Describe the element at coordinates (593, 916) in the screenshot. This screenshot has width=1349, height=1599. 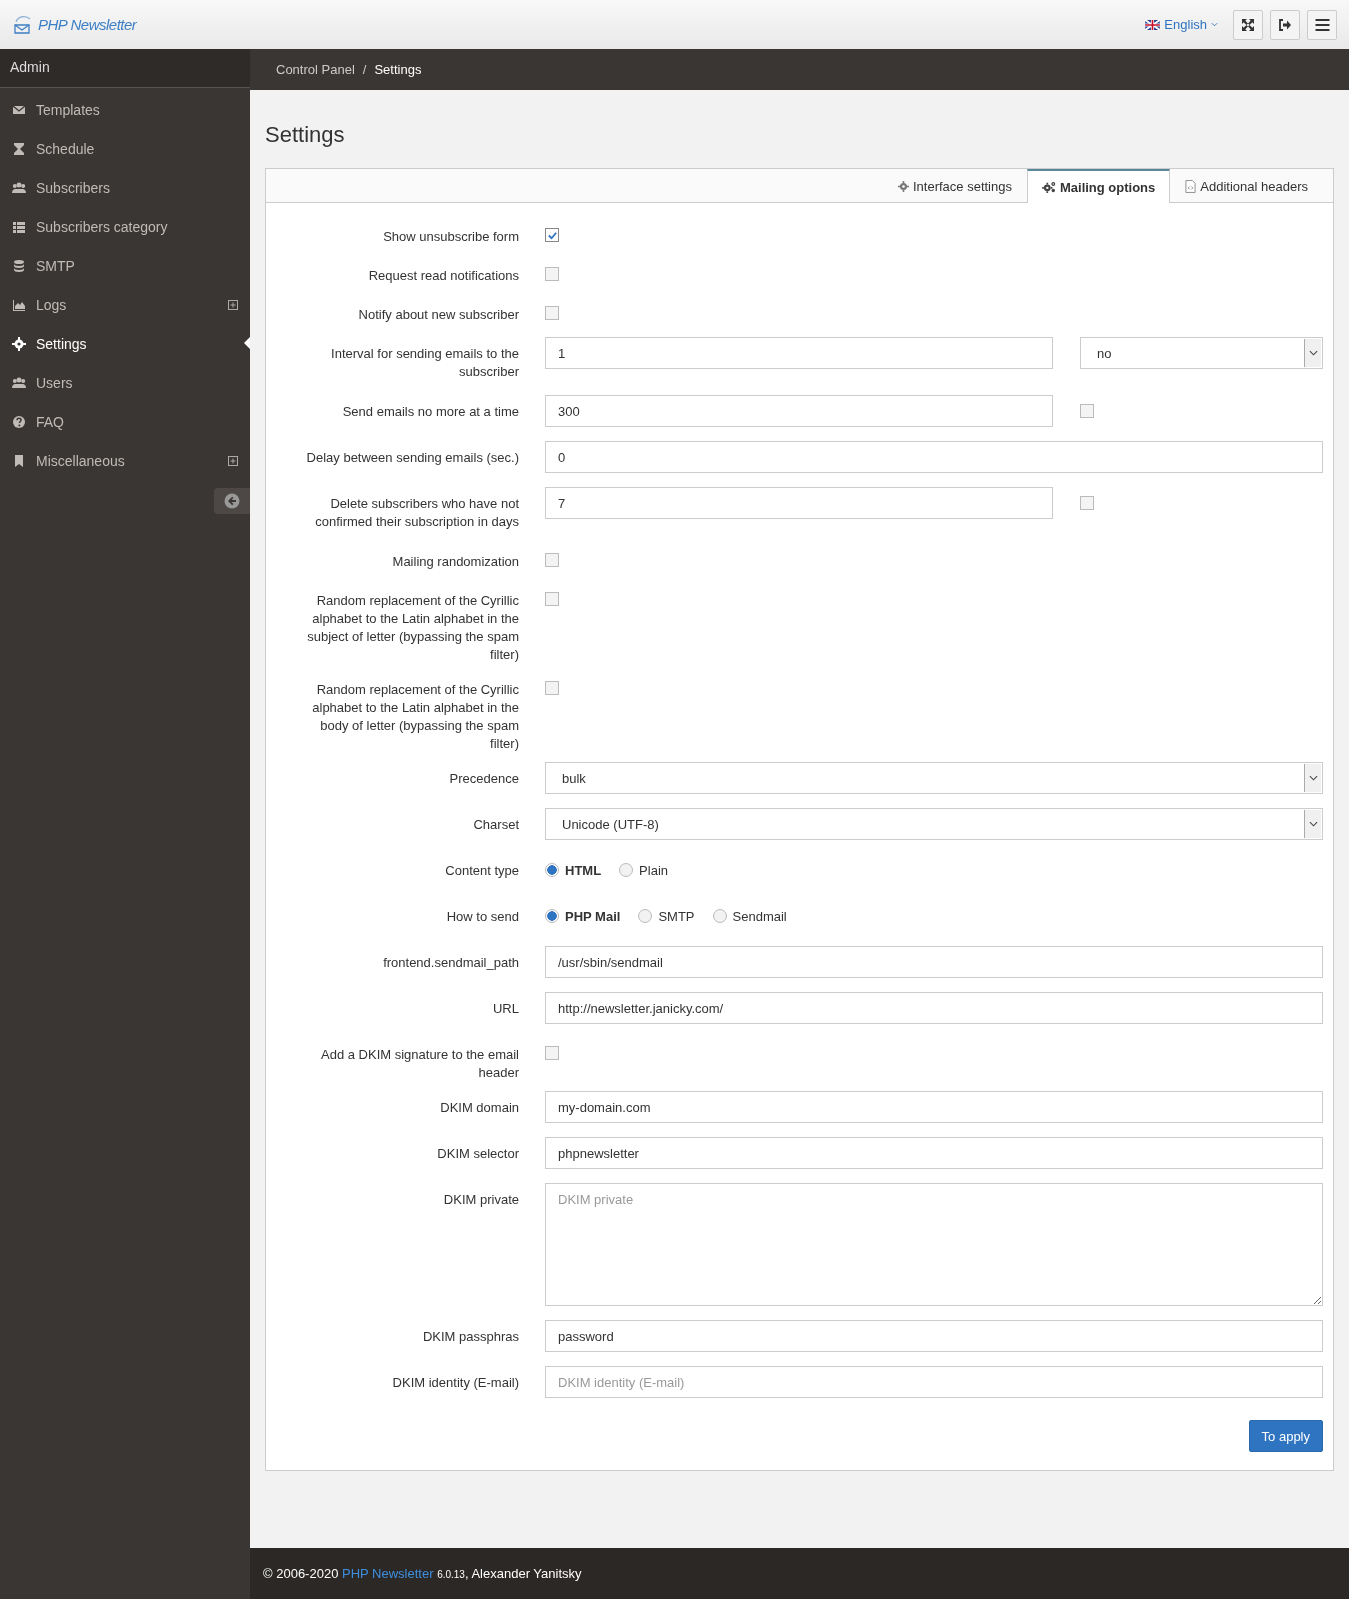
I see `radio-label: PHP Mail` at that location.